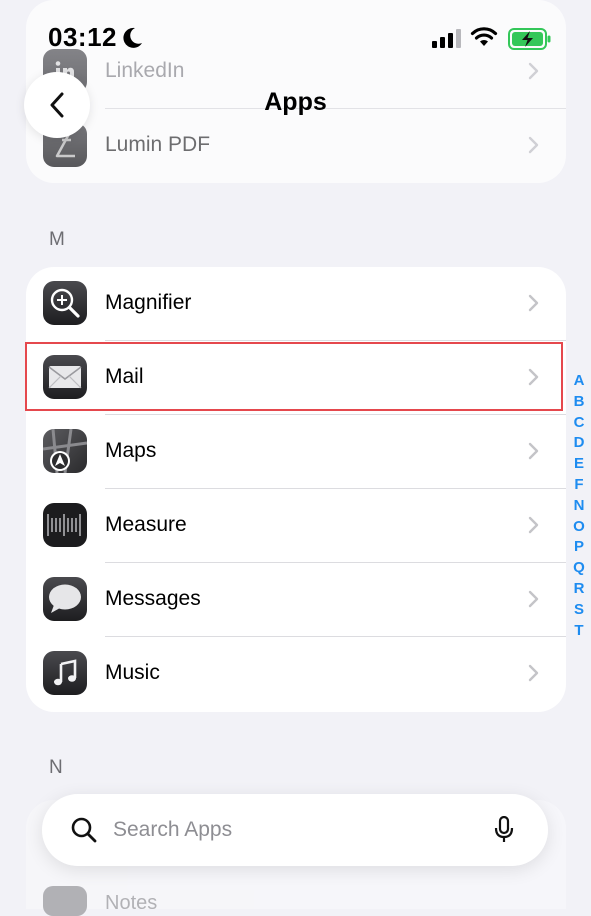 The image size is (591, 916). What do you see at coordinates (579, 568) in the screenshot?
I see `index-letter-q: Q` at bounding box center [579, 568].